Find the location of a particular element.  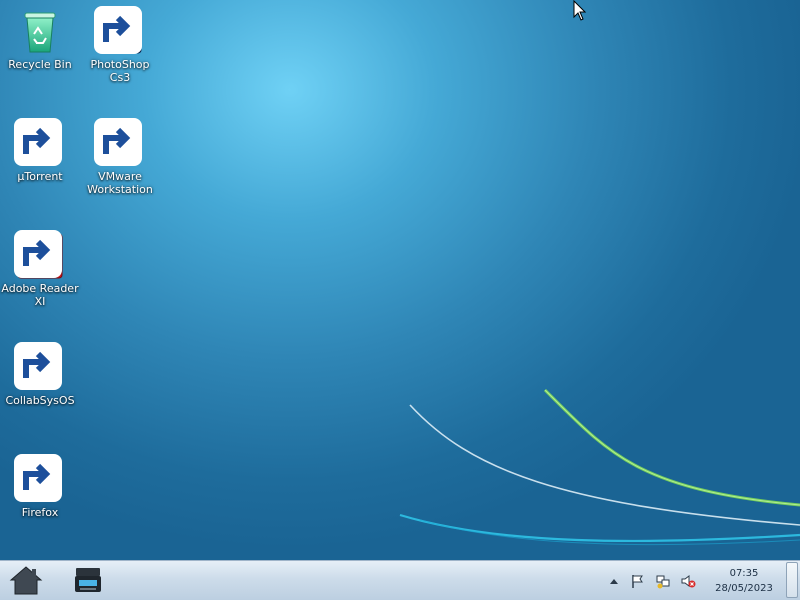

recycle-bin-icon is located at coordinates (40, 32).